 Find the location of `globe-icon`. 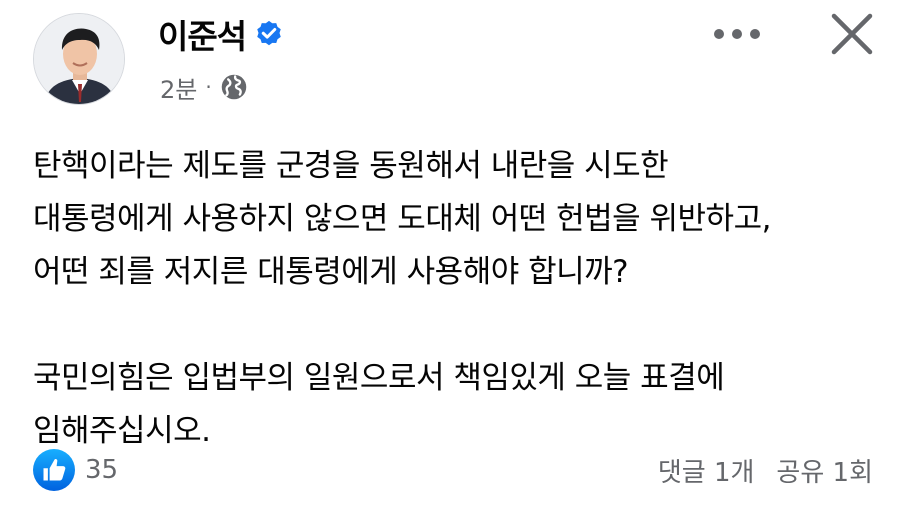

globe-icon is located at coordinates (234, 87).